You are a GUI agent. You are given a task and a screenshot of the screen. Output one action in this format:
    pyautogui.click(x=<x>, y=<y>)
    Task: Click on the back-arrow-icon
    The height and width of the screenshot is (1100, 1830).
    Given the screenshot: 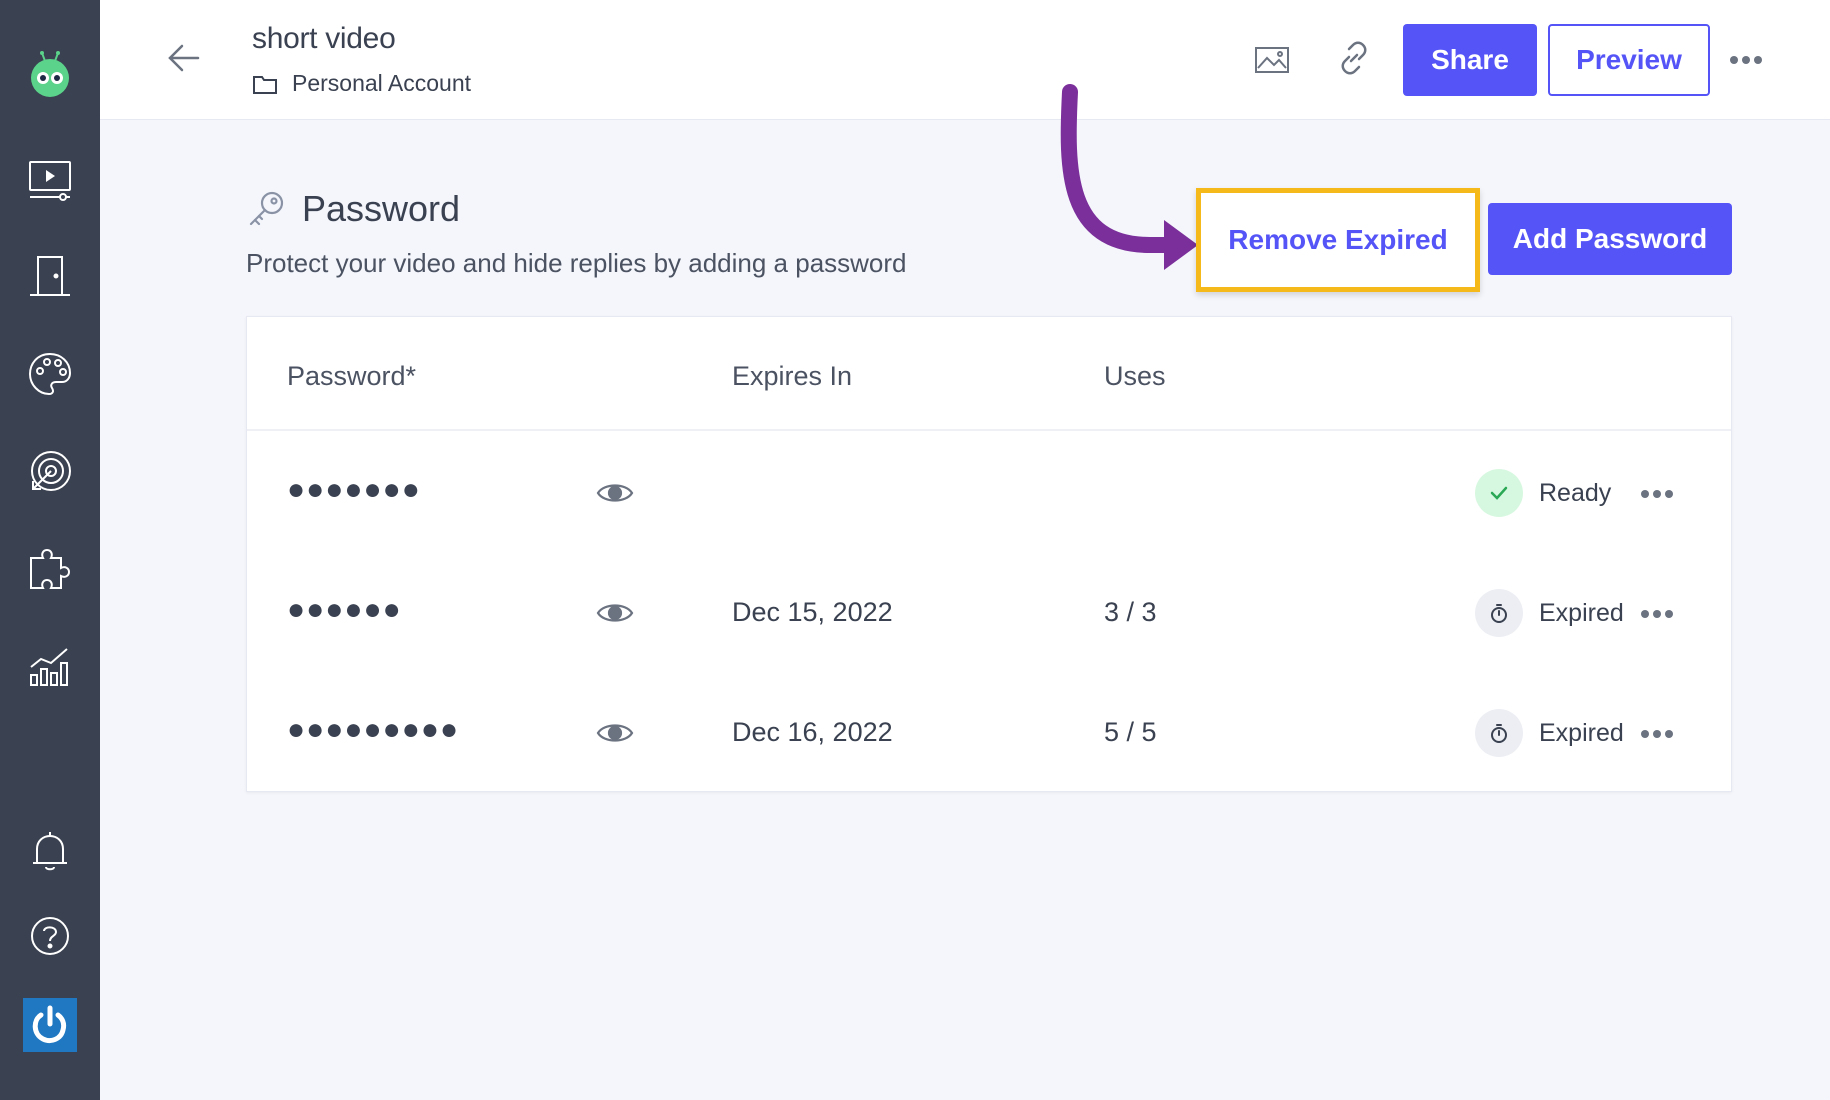 What is the action you would take?
    pyautogui.click(x=184, y=58)
    